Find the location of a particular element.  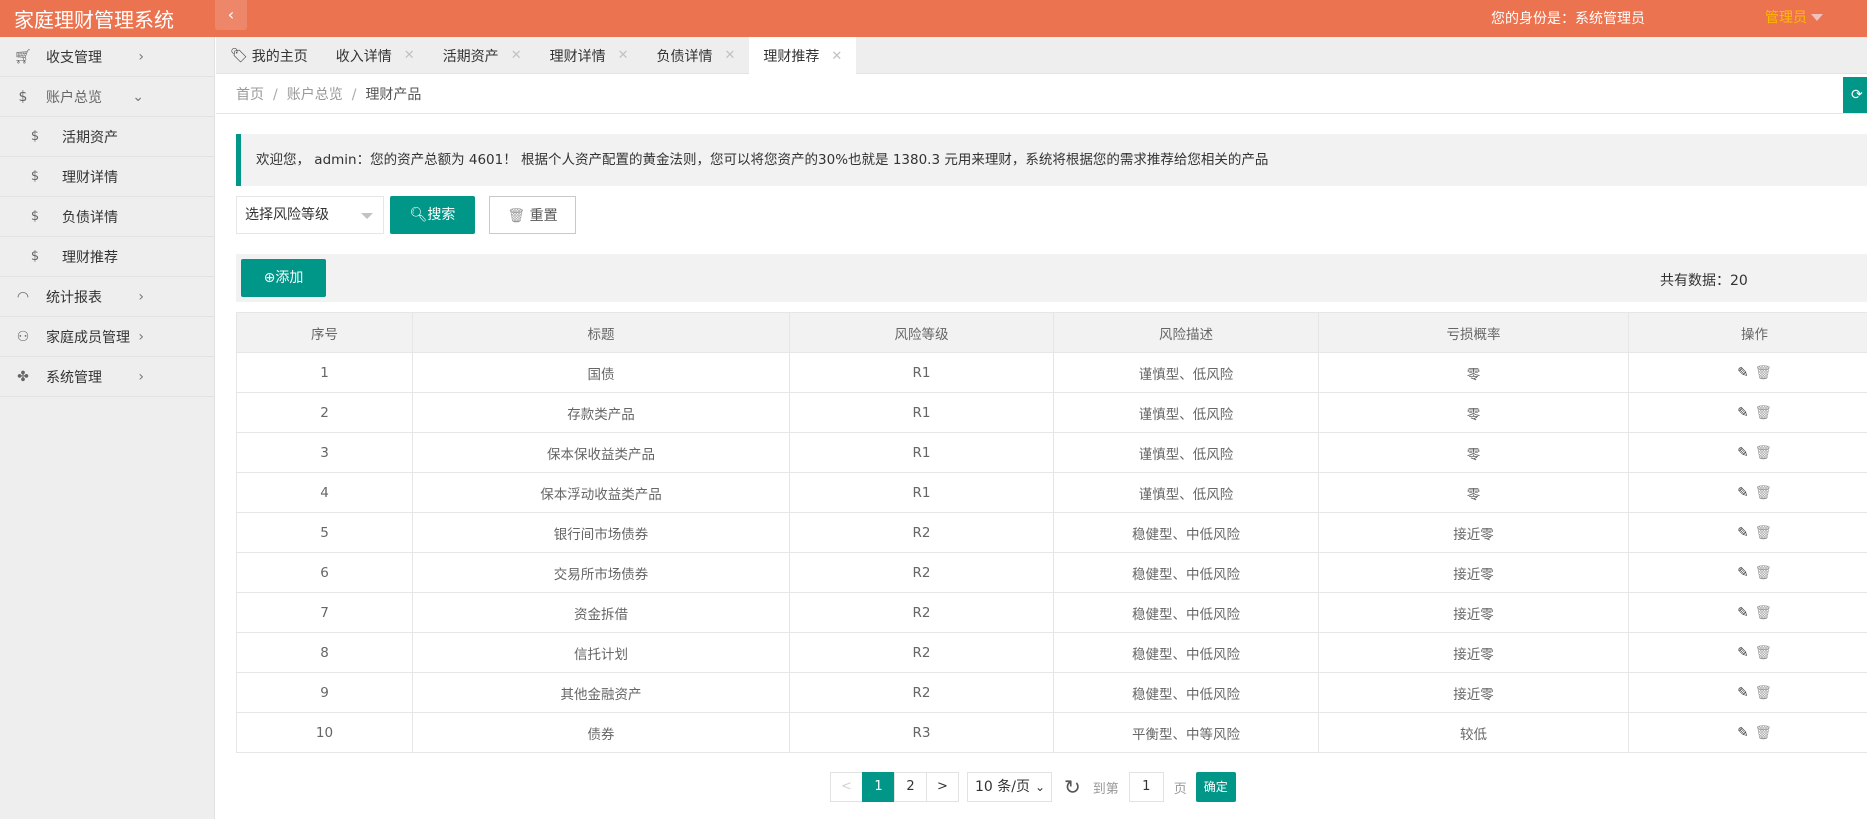

table-cell: 4 is located at coordinates (324, 492).